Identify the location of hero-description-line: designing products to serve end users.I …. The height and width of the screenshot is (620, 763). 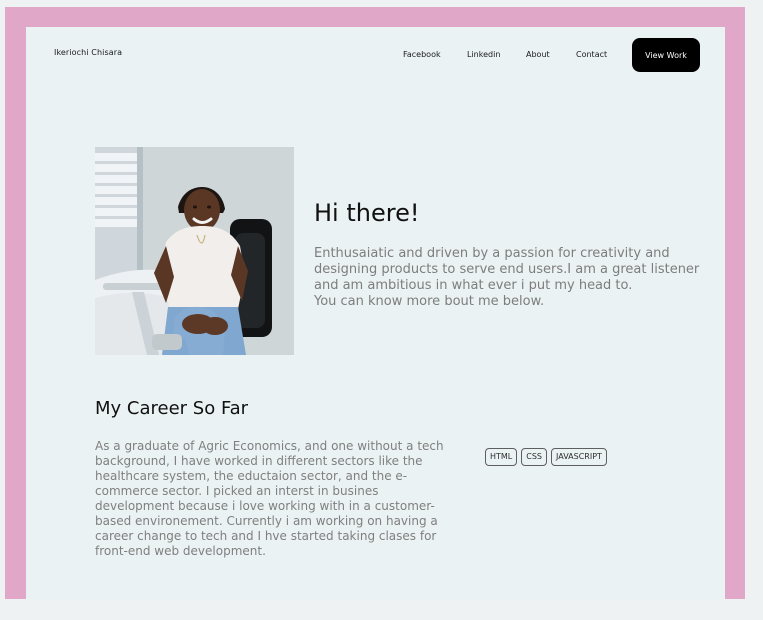
(507, 269).